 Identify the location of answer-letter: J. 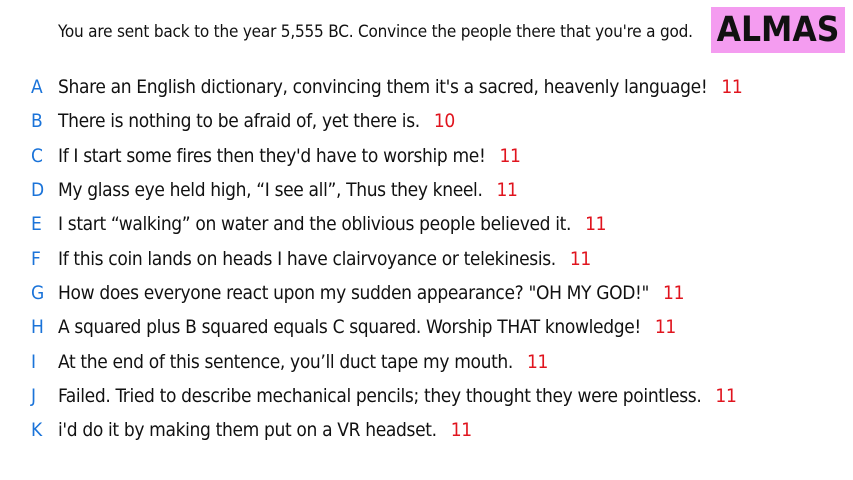
(34, 395).